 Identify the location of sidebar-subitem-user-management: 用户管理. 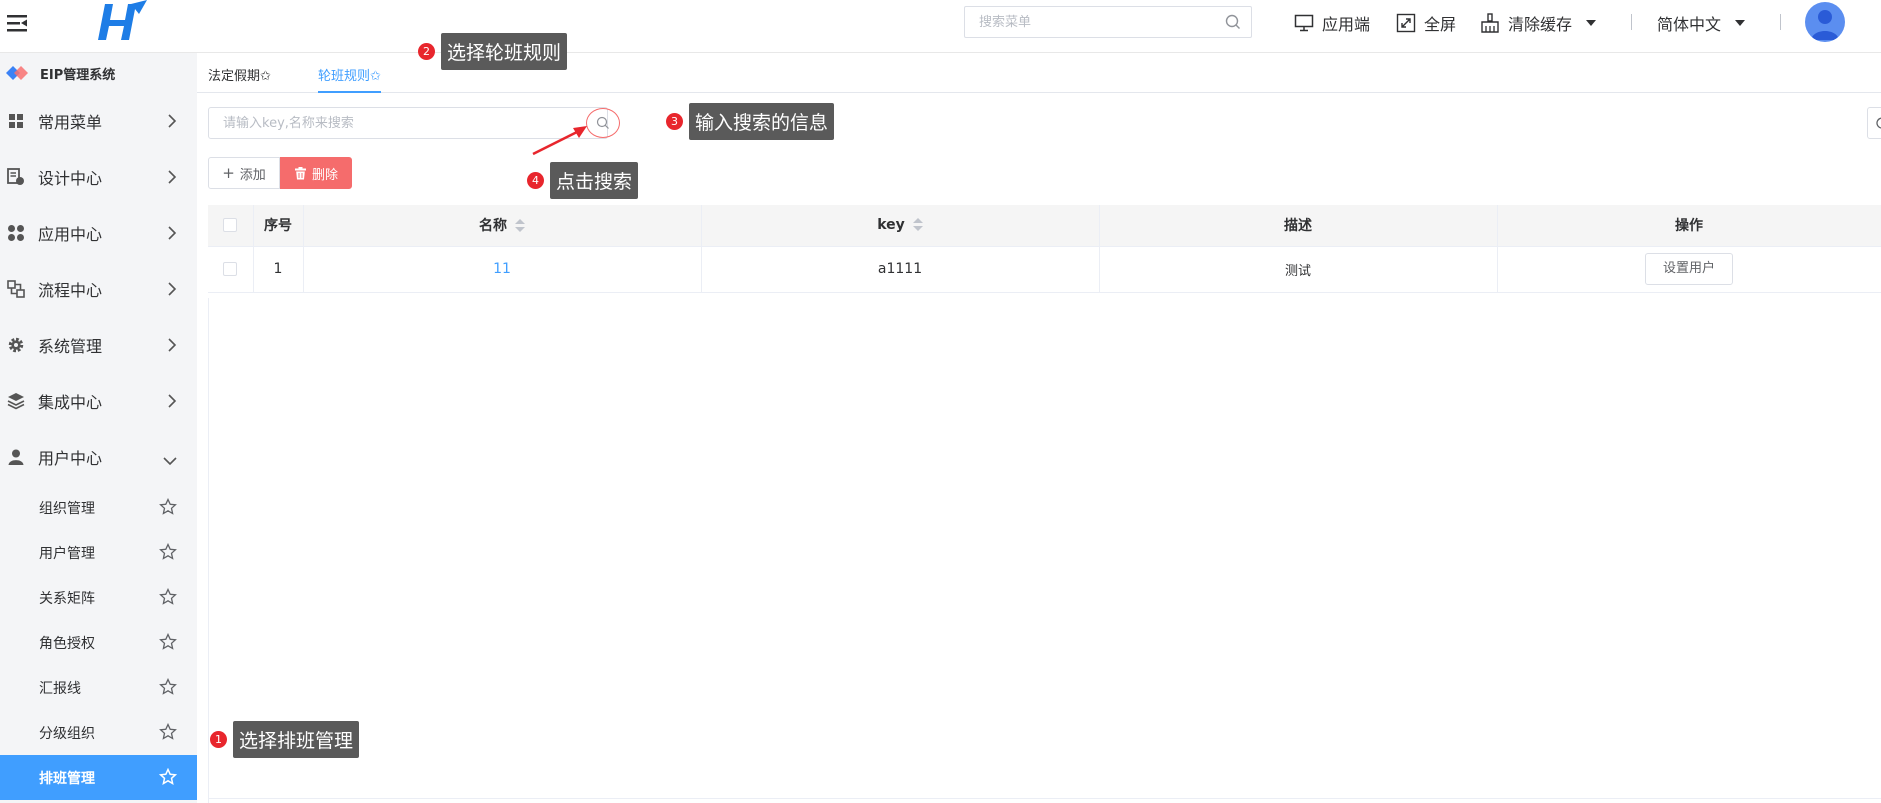
(98, 552).